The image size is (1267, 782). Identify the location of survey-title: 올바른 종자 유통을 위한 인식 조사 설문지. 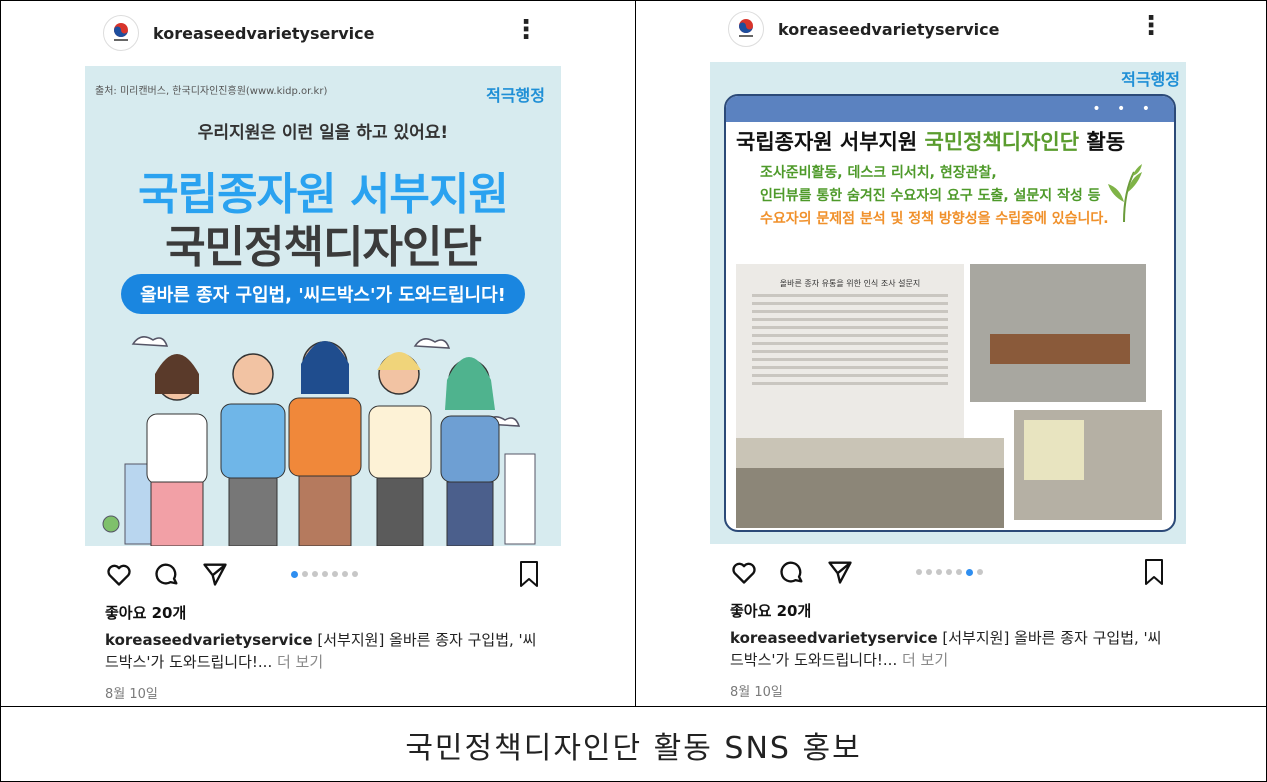
(850, 283).